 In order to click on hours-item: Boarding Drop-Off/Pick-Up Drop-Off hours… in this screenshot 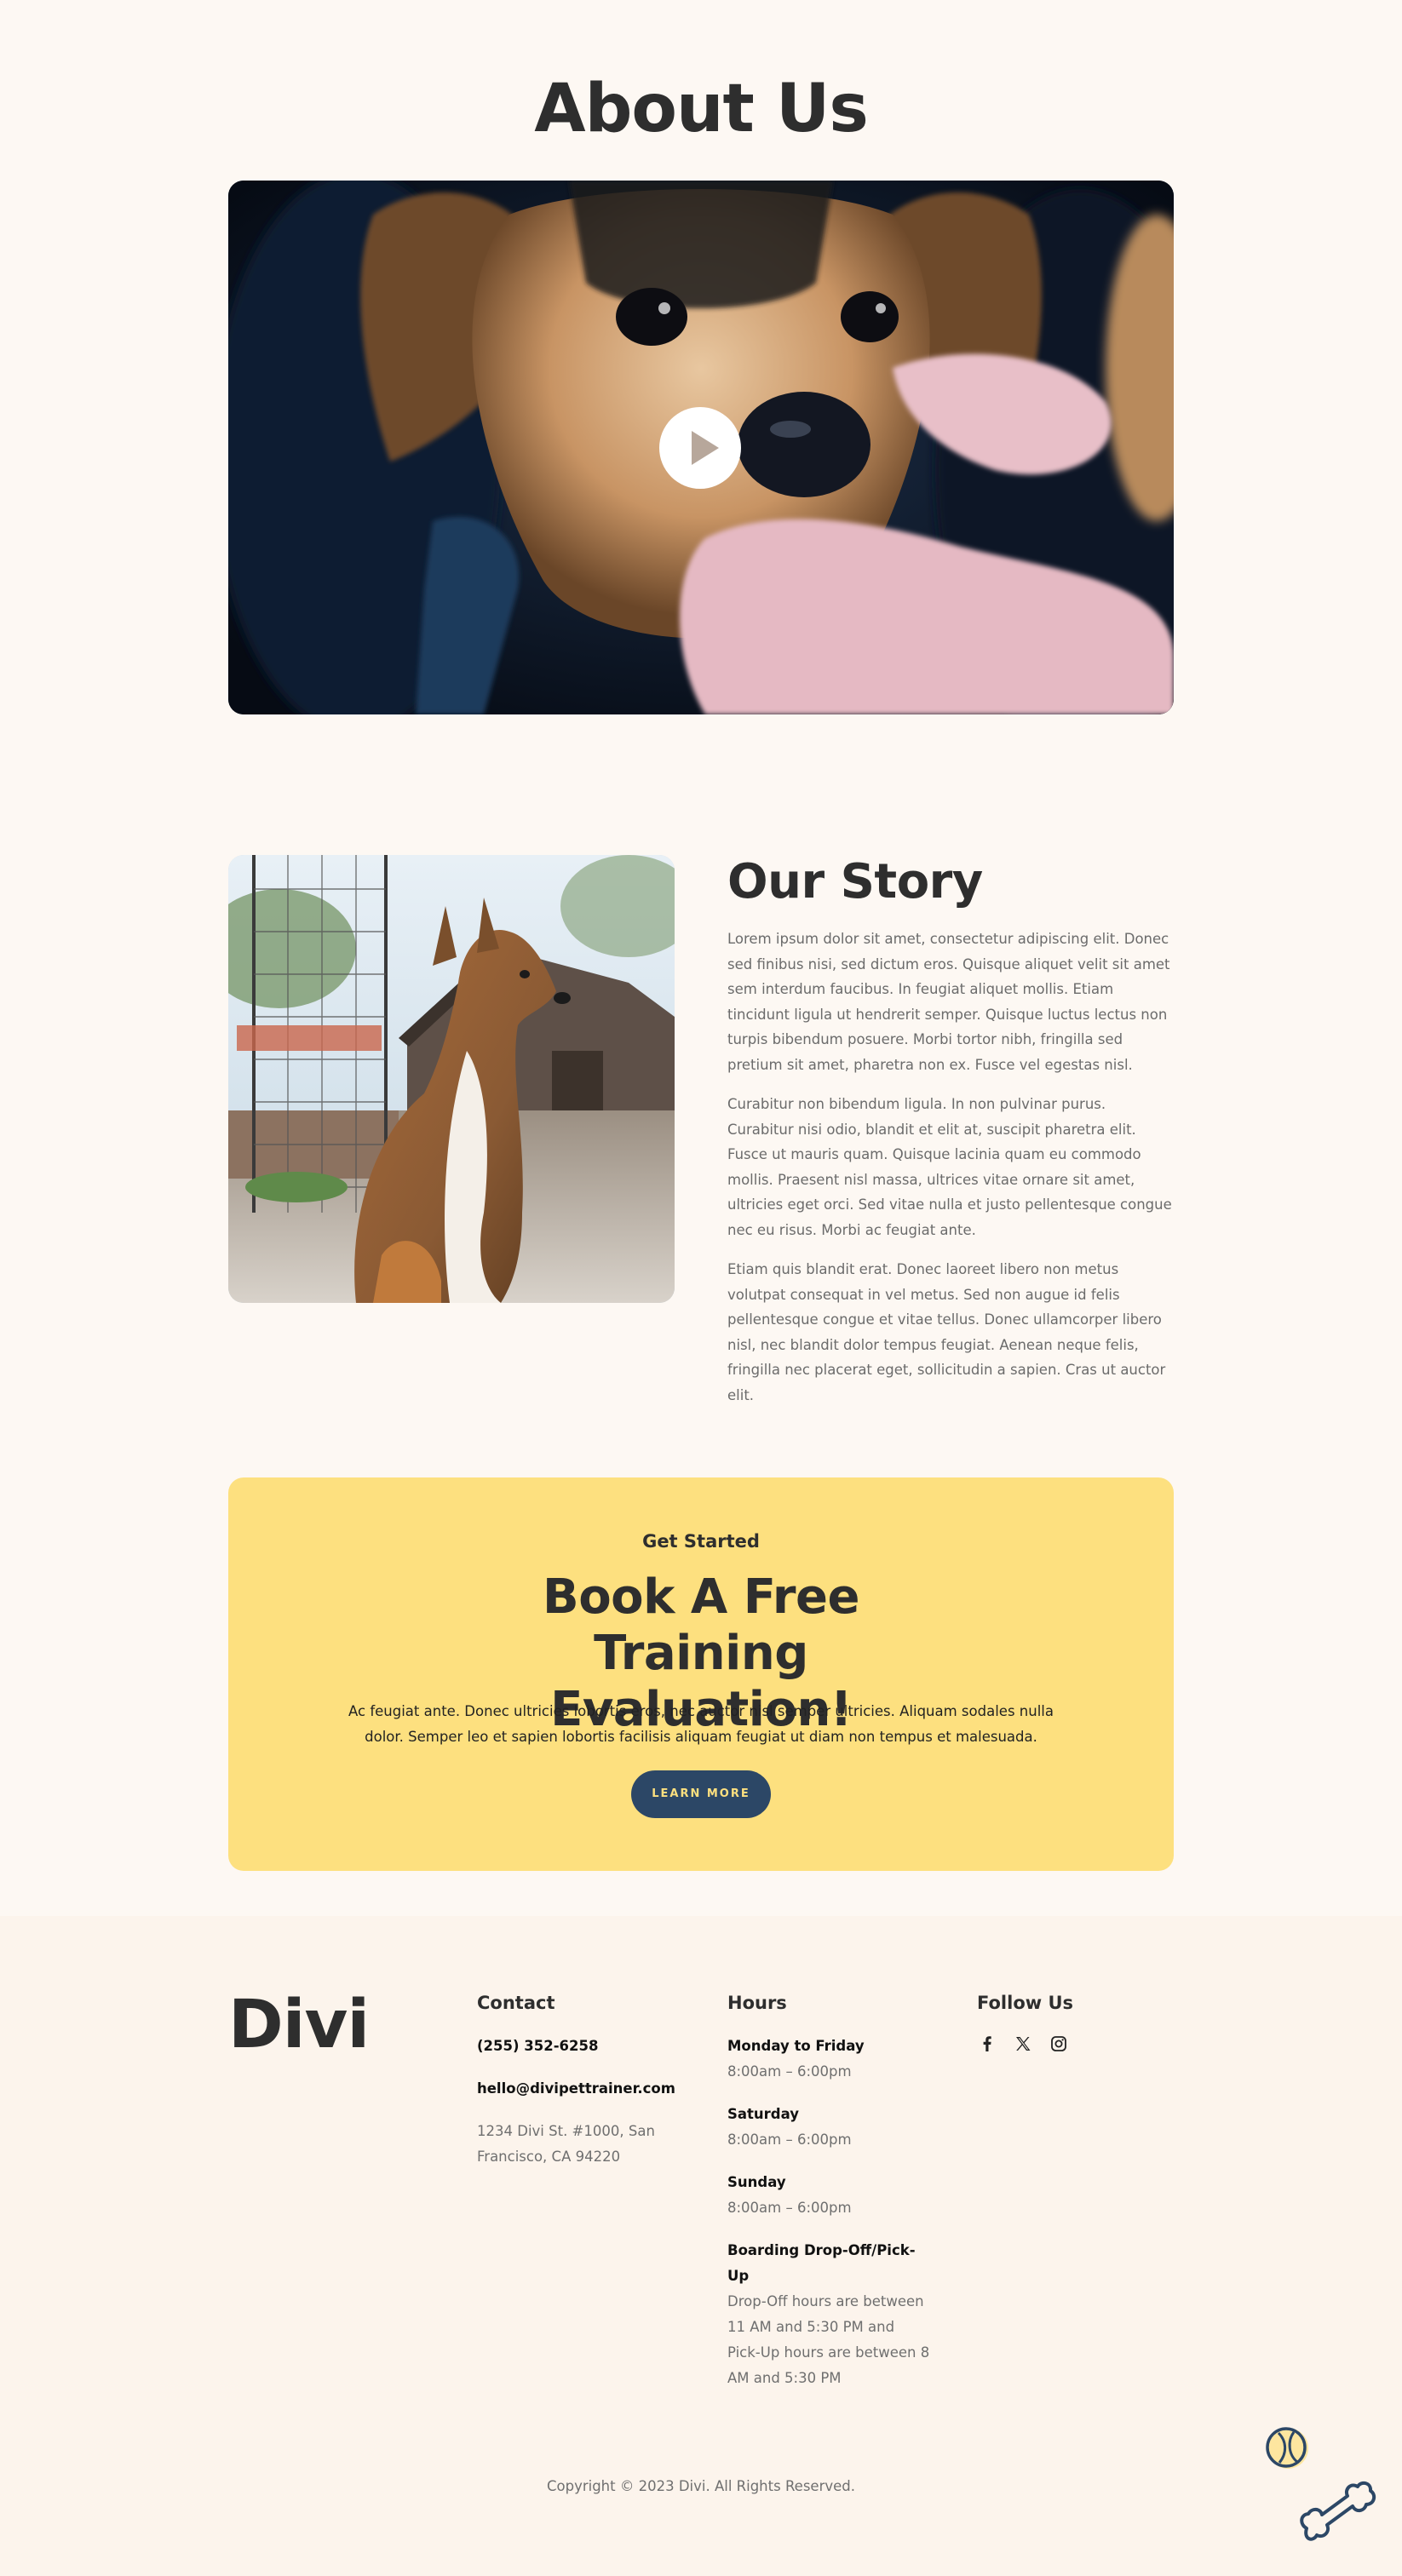, I will do `click(829, 2314)`.